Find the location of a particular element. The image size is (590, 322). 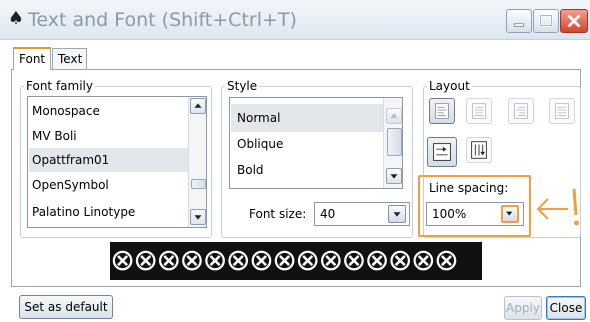

style-scrollbar is located at coordinates (392, 143).